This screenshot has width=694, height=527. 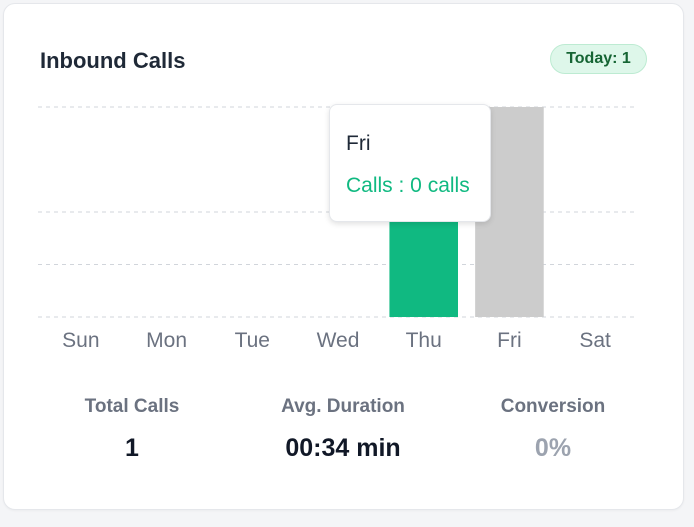 I want to click on stat-avg-duration: Avg. Duration 00:34 min, so click(x=343, y=429).